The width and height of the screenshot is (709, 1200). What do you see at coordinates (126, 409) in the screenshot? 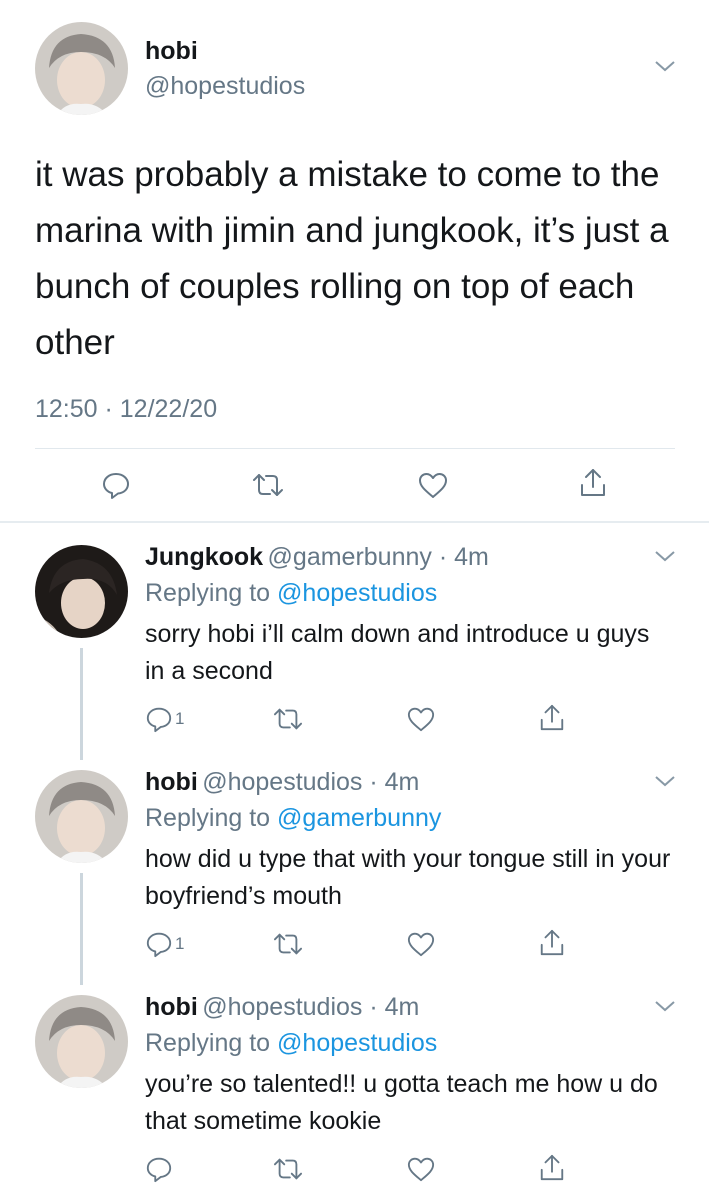
I see `tweet-timestamp: 12:50 · 12/22/20` at bounding box center [126, 409].